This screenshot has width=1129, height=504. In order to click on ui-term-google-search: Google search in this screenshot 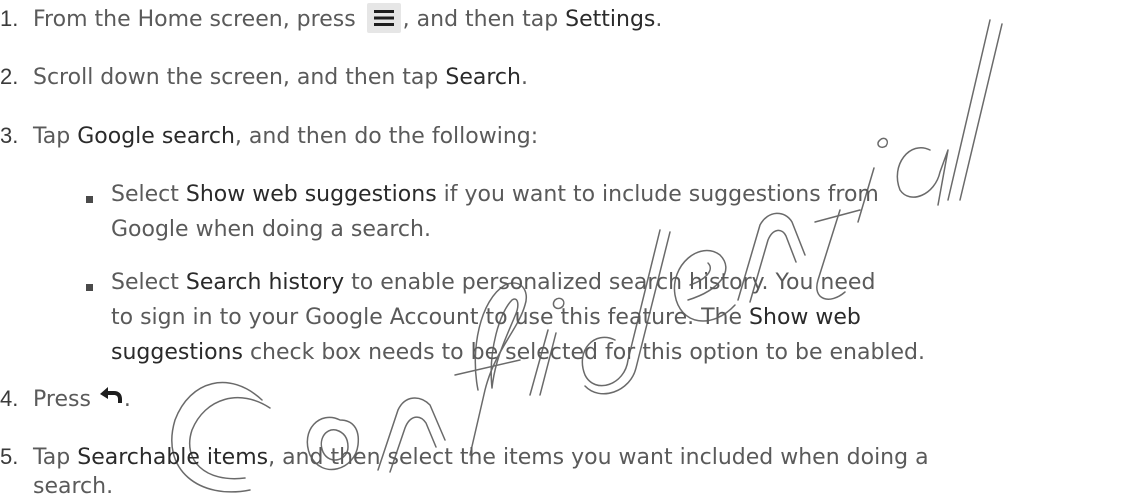, I will do `click(156, 136)`.